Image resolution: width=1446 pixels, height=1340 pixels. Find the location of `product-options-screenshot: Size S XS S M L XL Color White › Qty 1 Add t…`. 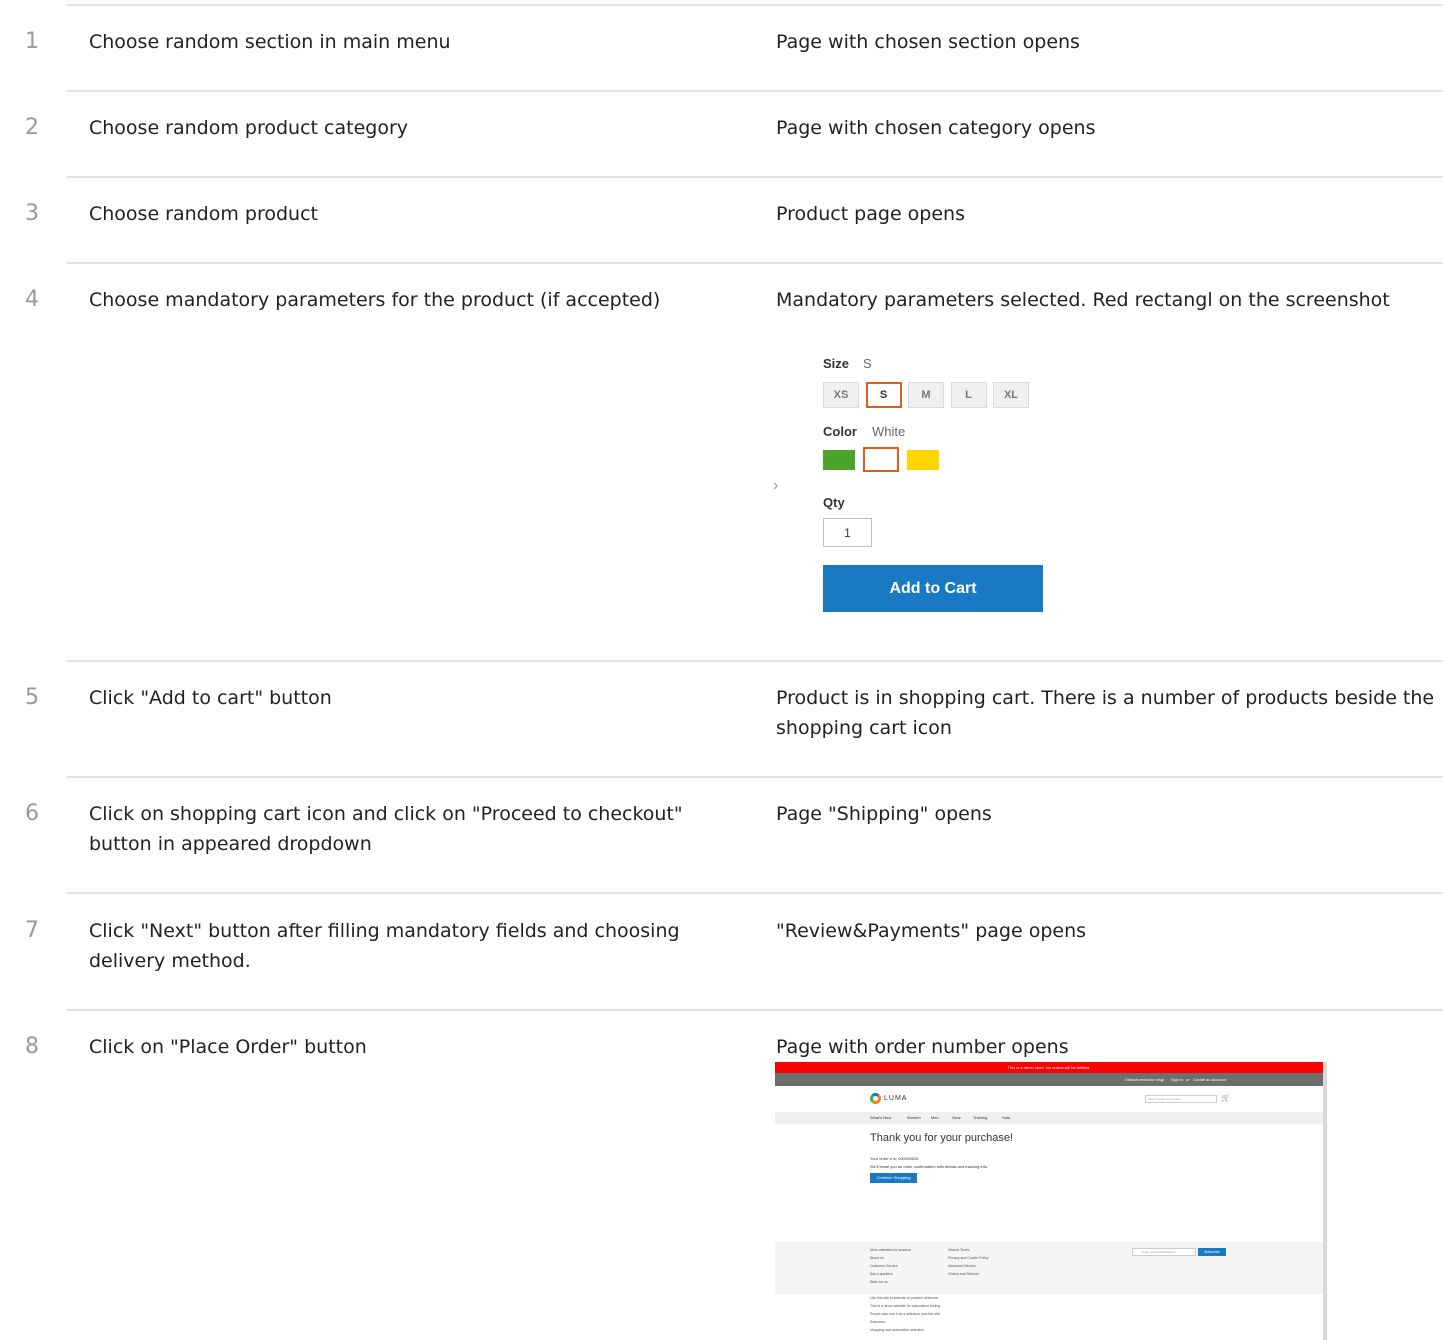

product-options-screenshot: Size S XS S M L XL Color White › Qty 1 Add t… is located at coordinates (920, 485).